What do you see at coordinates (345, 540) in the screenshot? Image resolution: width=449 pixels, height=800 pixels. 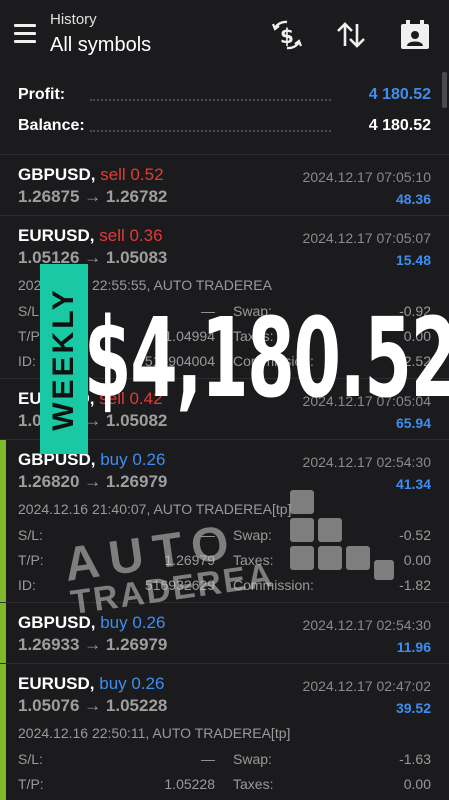 I see `logo-grid-icon` at bounding box center [345, 540].